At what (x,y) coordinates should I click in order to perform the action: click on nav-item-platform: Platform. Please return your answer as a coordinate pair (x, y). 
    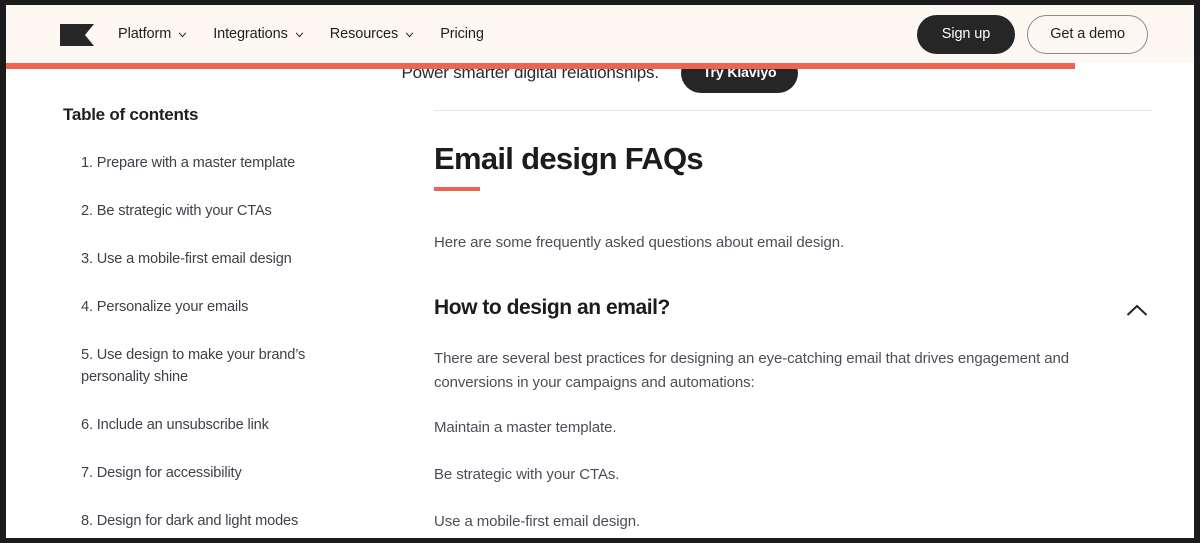
    Looking at the image, I should click on (152, 34).